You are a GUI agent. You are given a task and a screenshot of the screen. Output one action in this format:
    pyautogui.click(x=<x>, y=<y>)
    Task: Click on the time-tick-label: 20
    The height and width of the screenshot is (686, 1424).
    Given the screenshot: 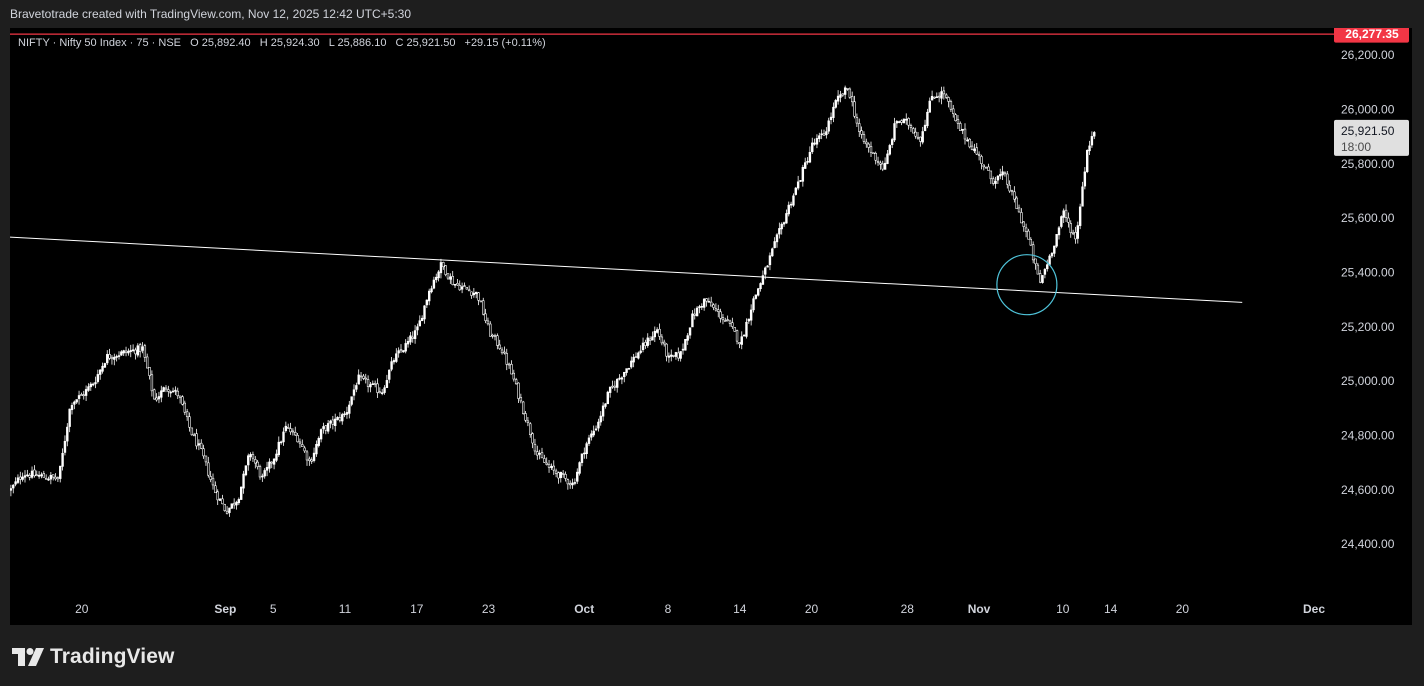 What is the action you would take?
    pyautogui.click(x=1183, y=609)
    